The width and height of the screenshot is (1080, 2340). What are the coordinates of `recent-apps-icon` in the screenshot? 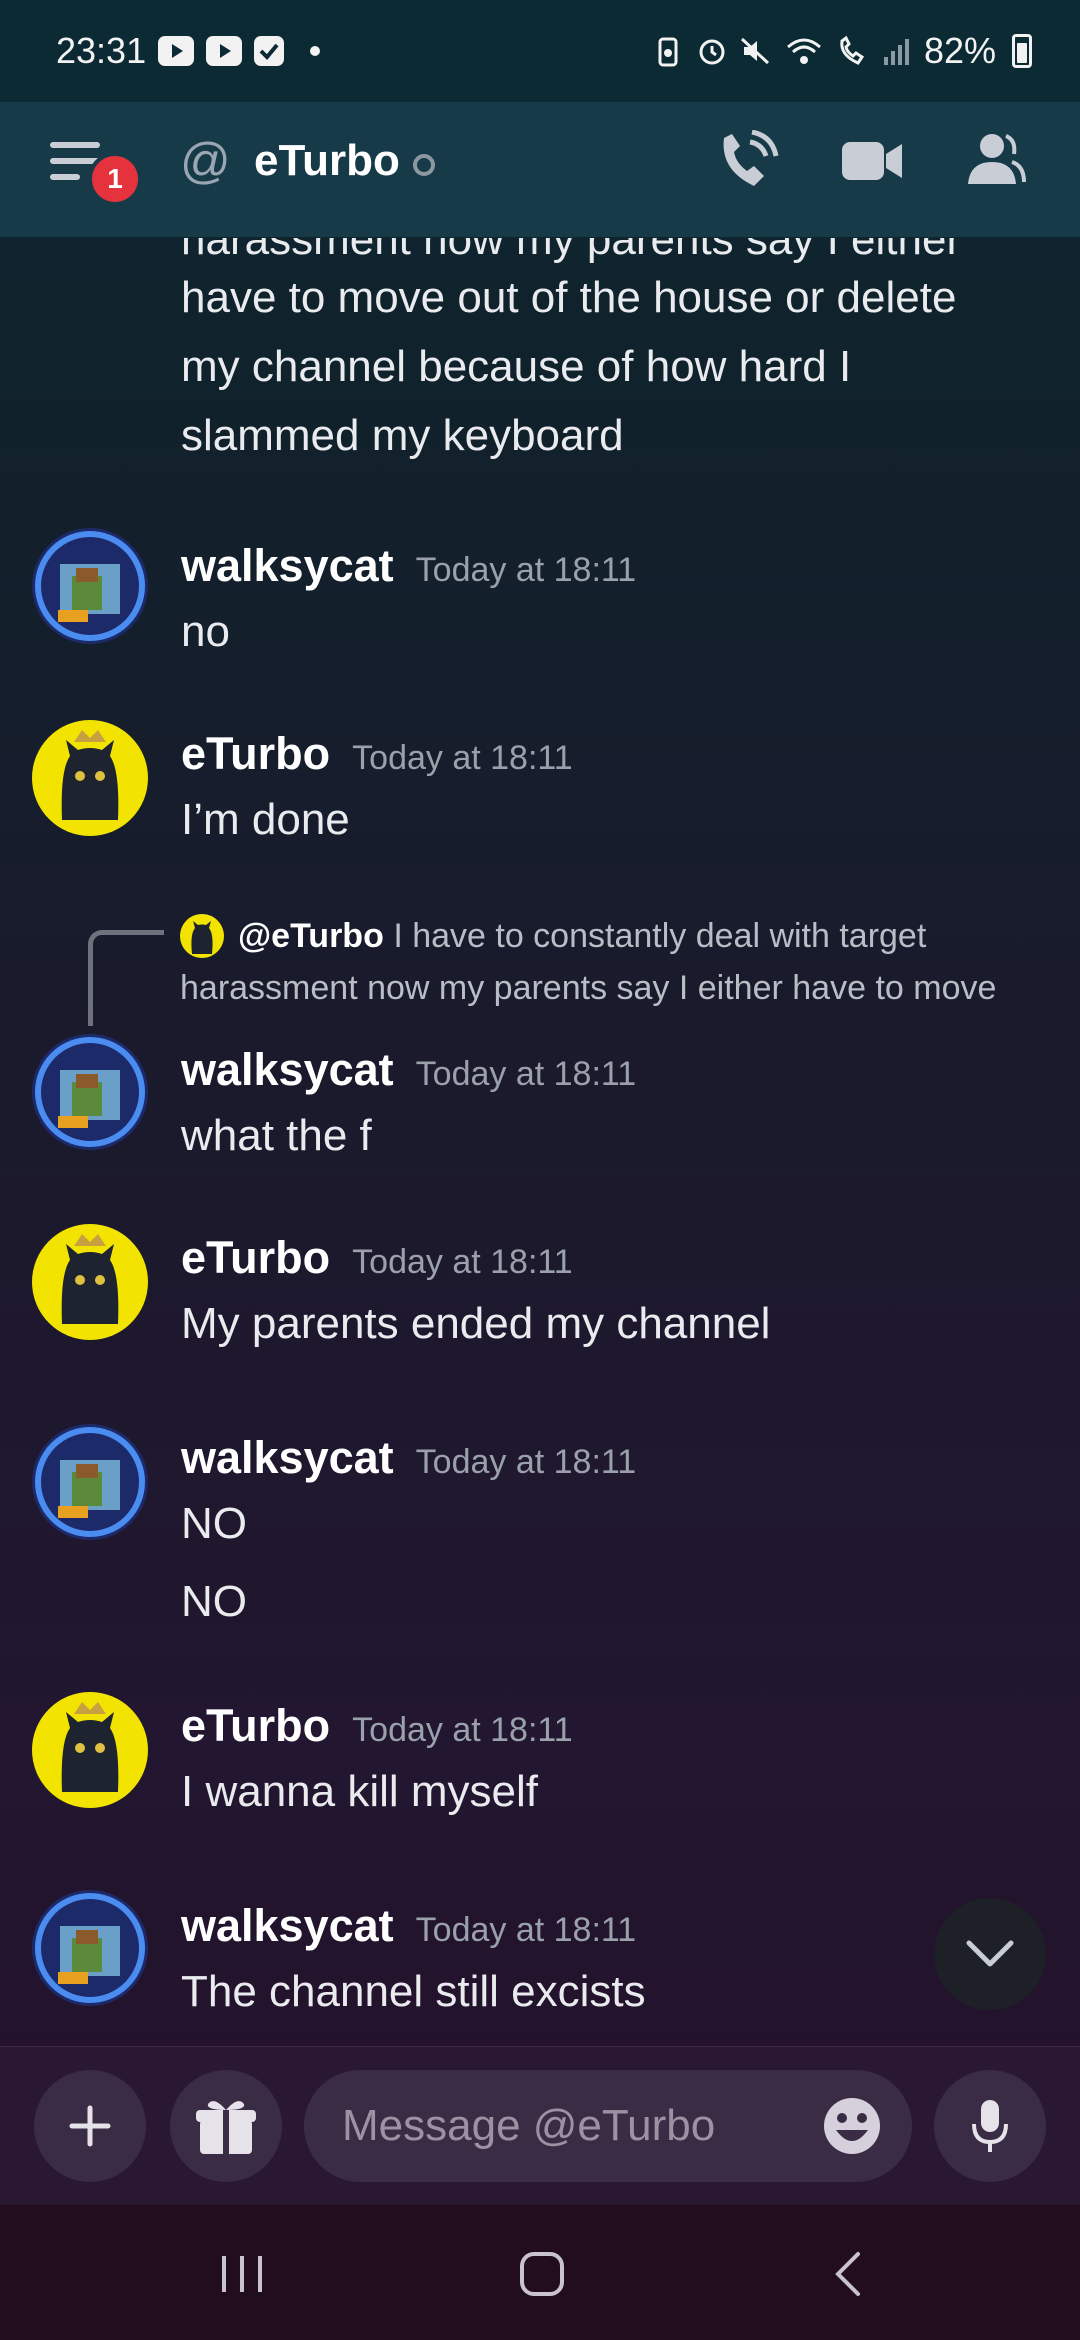 It's located at (243, 2274).